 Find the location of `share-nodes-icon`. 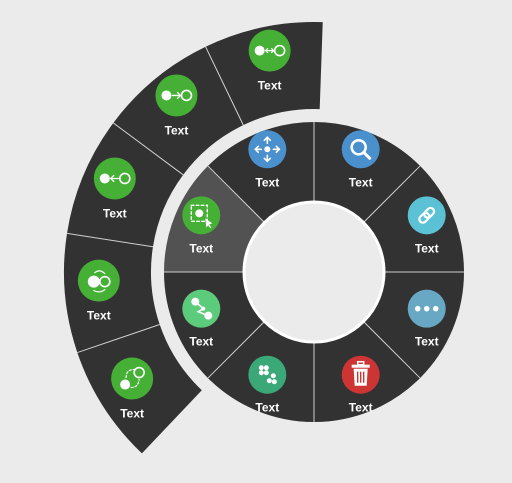

share-nodes-icon is located at coordinates (201, 308).